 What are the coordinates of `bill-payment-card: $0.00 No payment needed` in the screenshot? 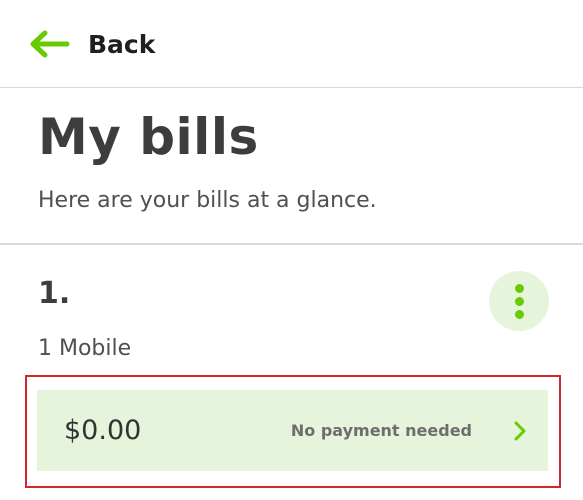 It's located at (292, 430).